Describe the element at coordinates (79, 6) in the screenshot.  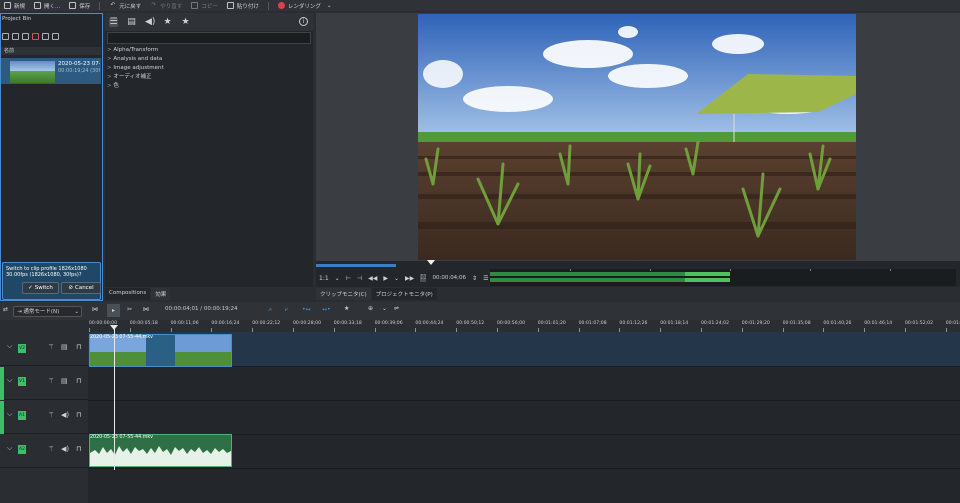
I see `save-button: 保存` at that location.